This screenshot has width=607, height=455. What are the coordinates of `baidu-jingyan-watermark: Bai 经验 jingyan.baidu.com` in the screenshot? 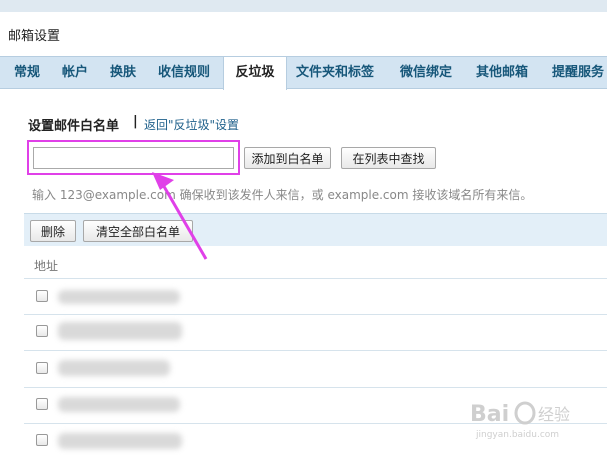 It's located at (520, 420).